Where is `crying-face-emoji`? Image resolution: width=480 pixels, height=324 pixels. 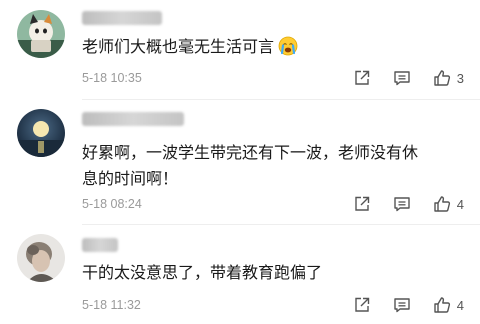
crying-face-emoji is located at coordinates (288, 50).